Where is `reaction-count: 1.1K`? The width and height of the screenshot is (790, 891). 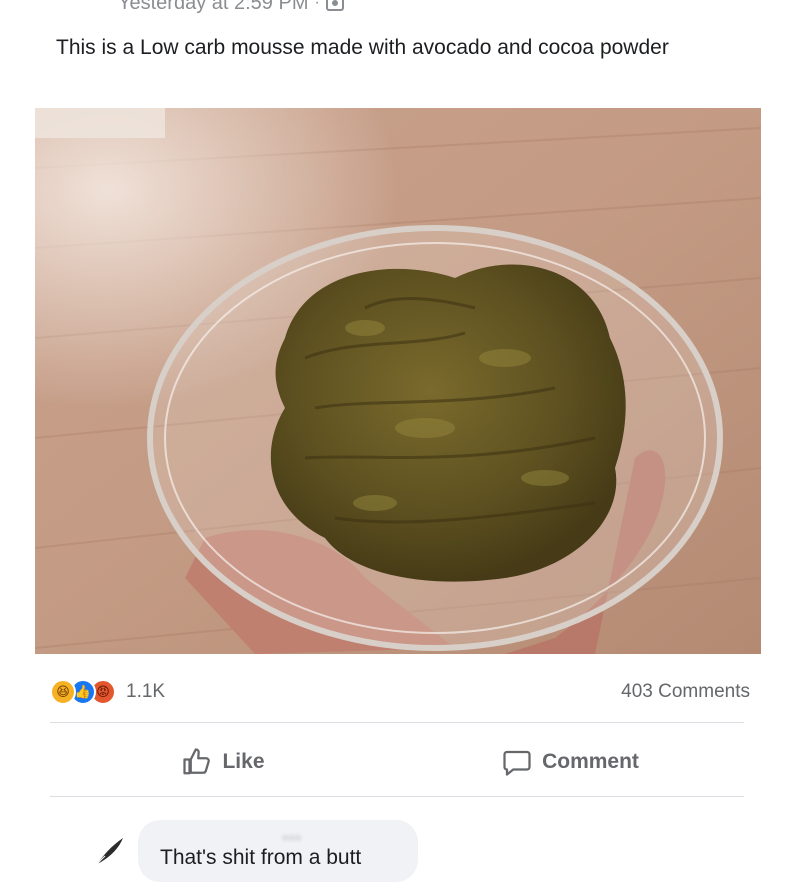 reaction-count: 1.1K is located at coordinates (145, 692).